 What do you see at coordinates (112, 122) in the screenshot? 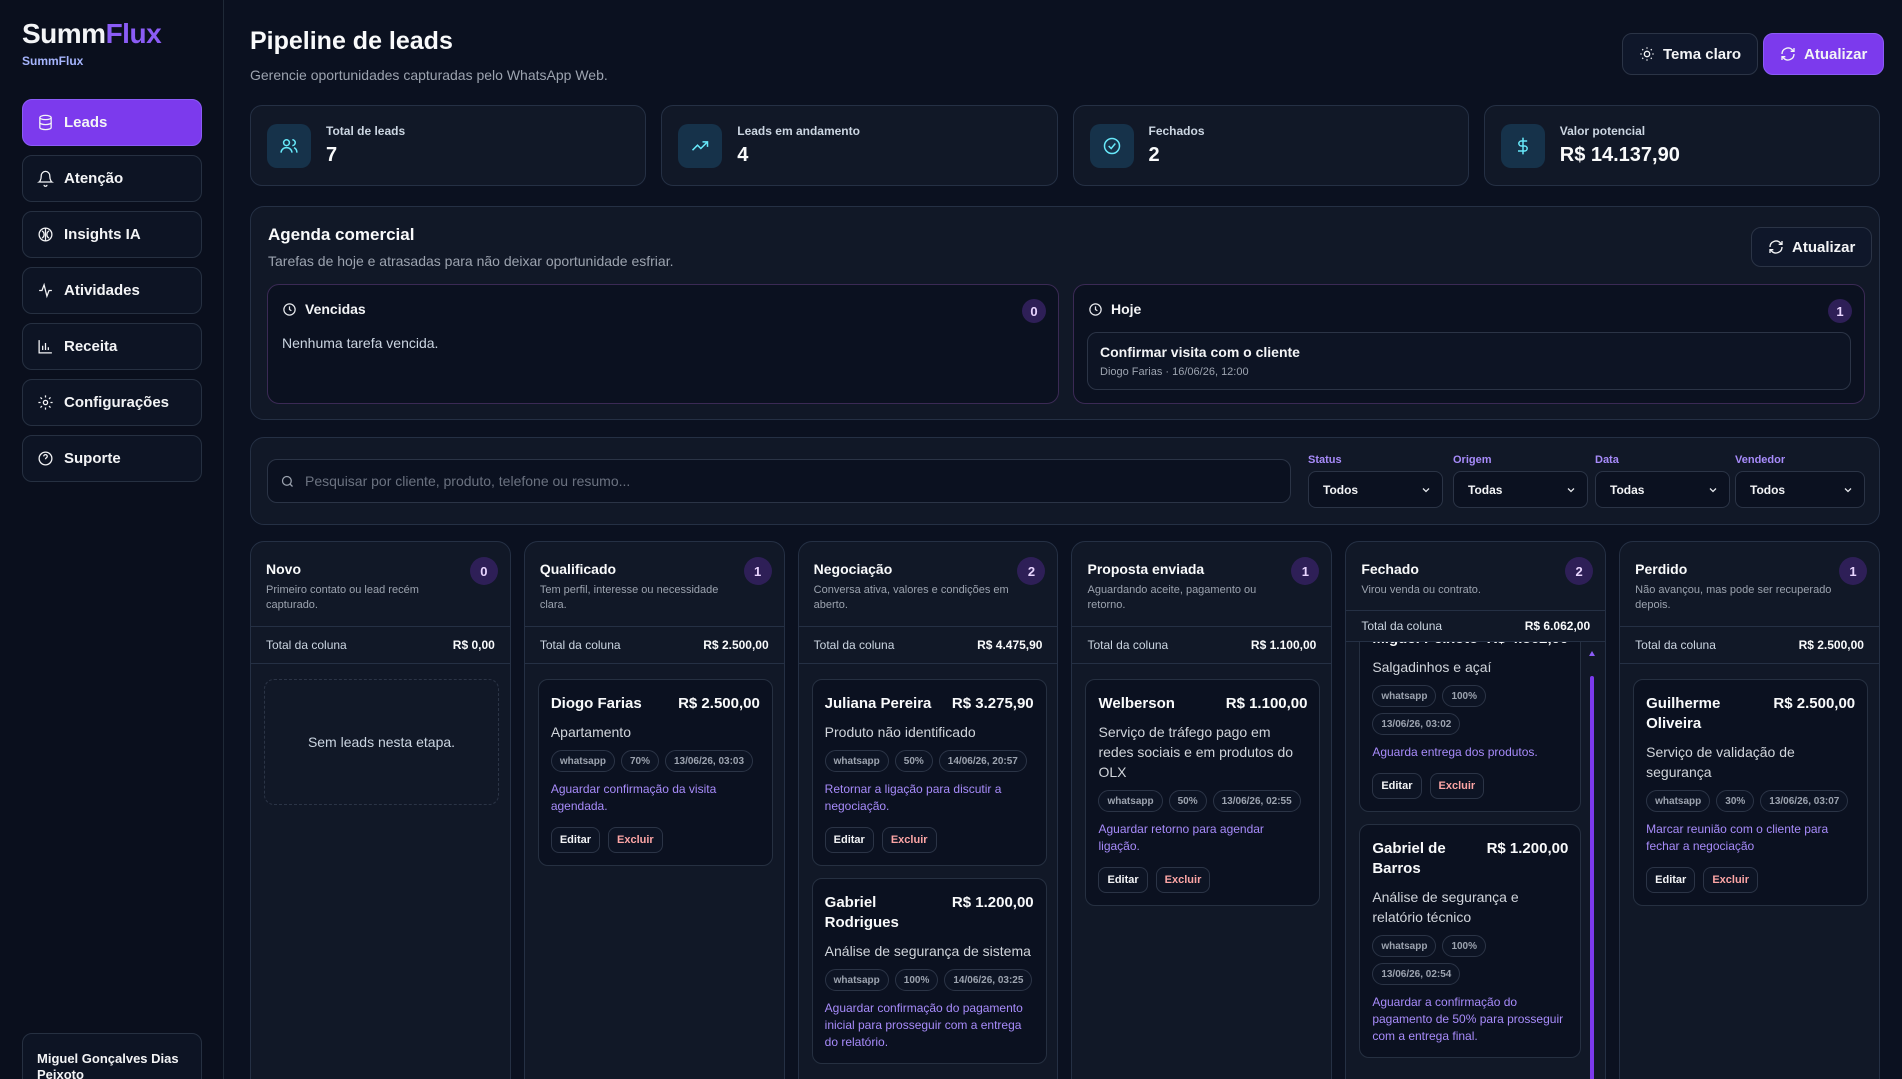
I see `sidebar-item-leads: Leads` at bounding box center [112, 122].